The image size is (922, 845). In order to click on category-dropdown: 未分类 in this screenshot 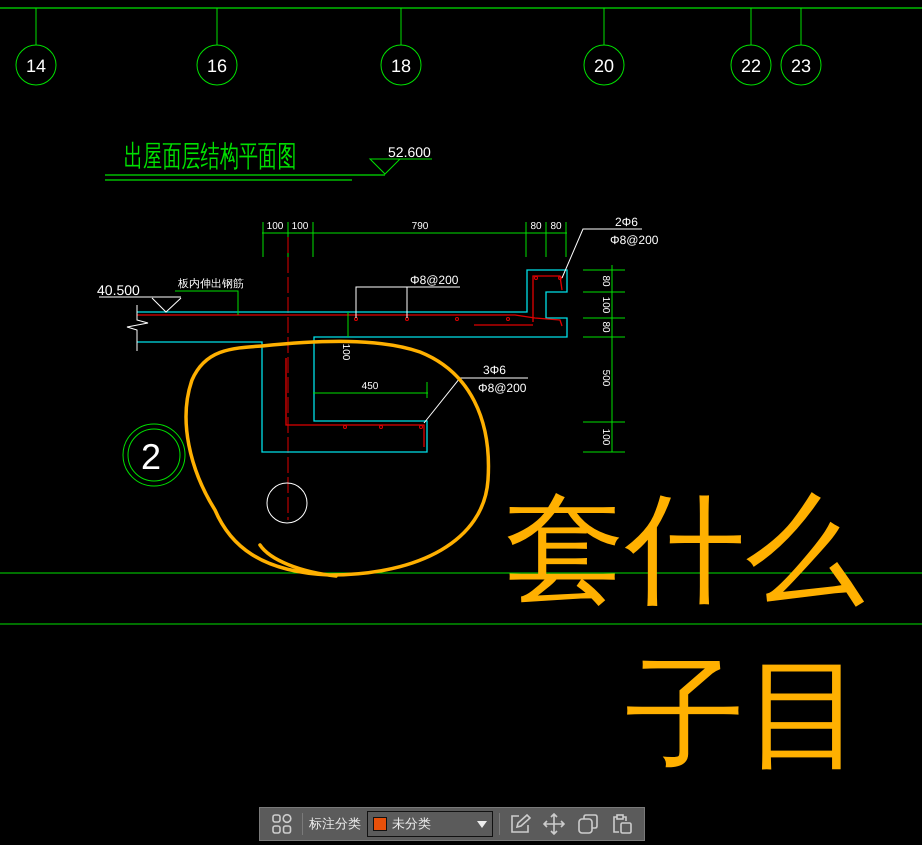, I will do `click(430, 824)`.